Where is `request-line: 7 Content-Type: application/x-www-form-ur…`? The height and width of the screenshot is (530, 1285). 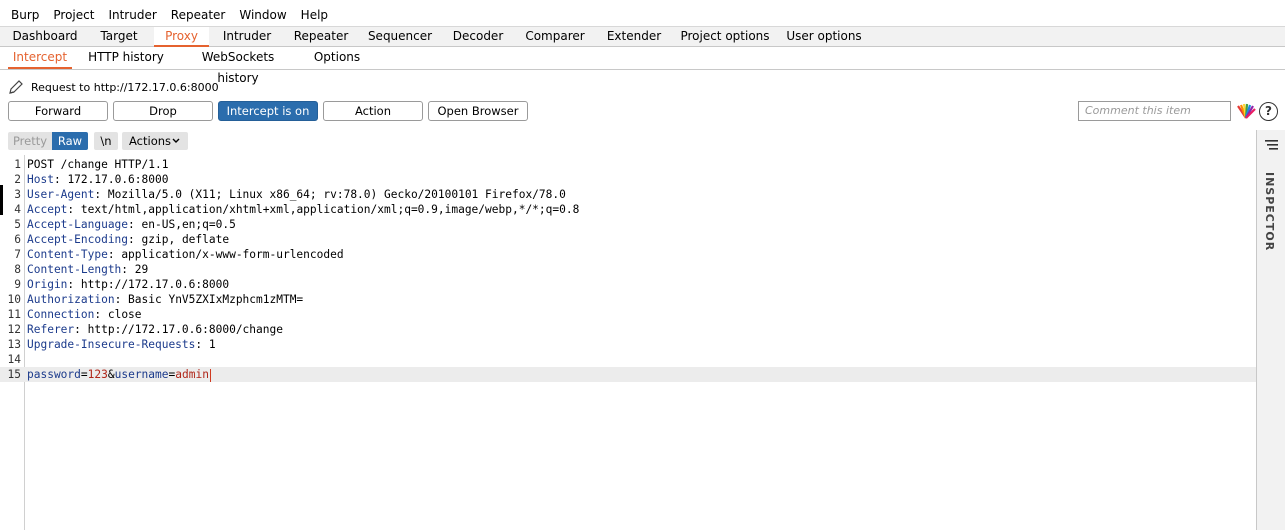 request-line: 7 Content-Type: application/x-www-form-ur… is located at coordinates (628, 254).